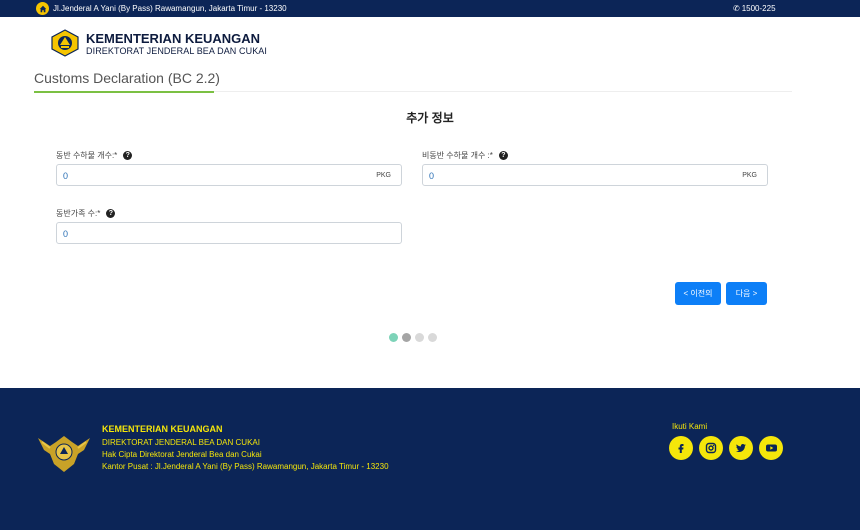 This screenshot has width=860, height=530. What do you see at coordinates (698, 293) in the screenshot?
I see `prev-button: < 이전의` at bounding box center [698, 293].